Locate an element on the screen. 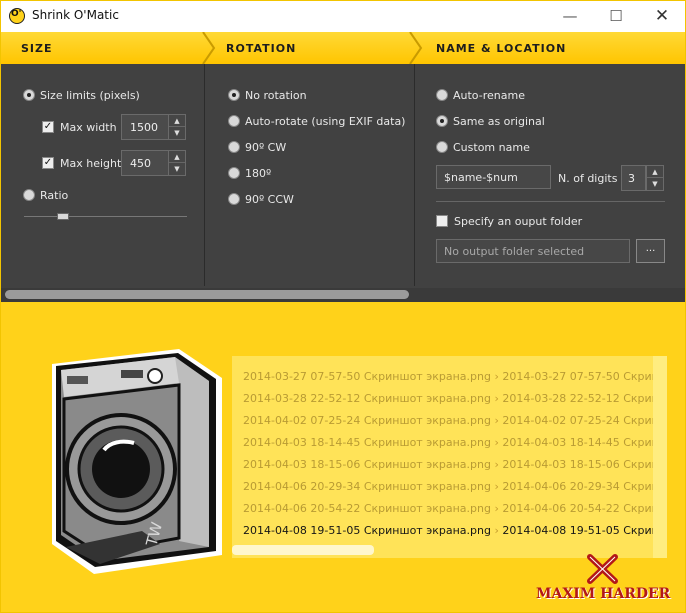  size-limits-label: Size limits (pixels) is located at coordinates (90, 95).